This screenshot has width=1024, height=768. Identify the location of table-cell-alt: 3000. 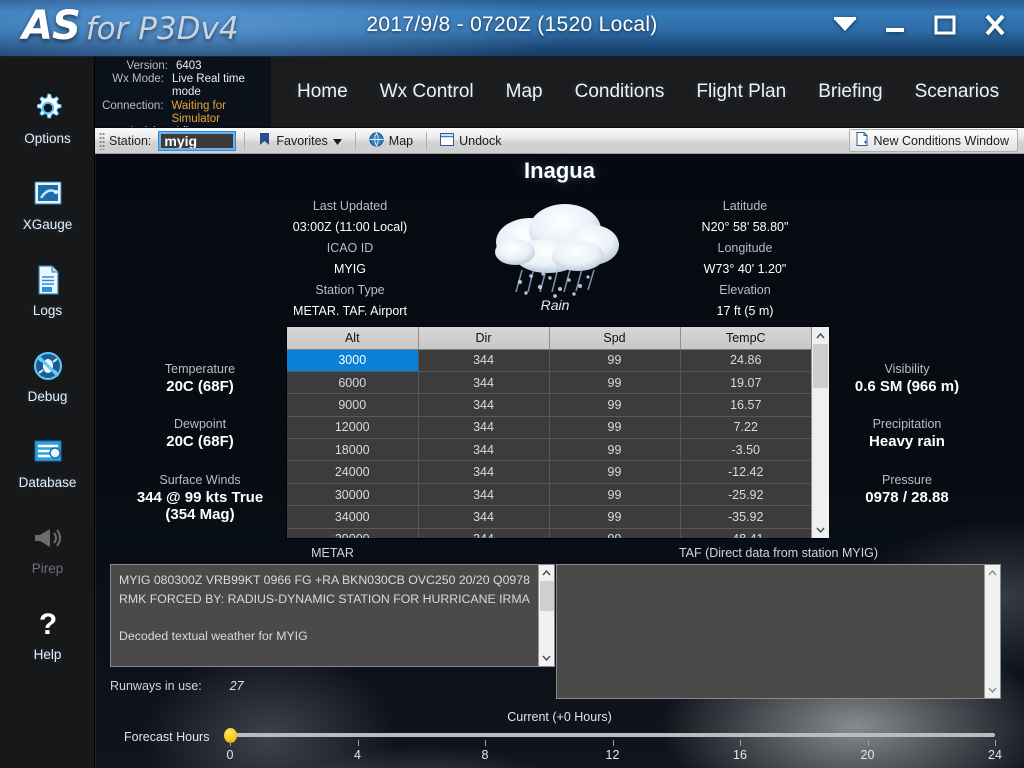
(353, 360).